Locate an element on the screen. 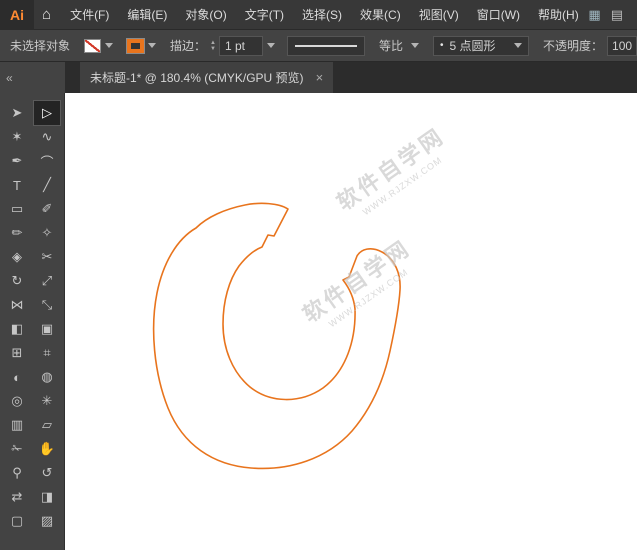 The width and height of the screenshot is (637, 550). pencil-tool: ✏ is located at coordinates (17, 233).